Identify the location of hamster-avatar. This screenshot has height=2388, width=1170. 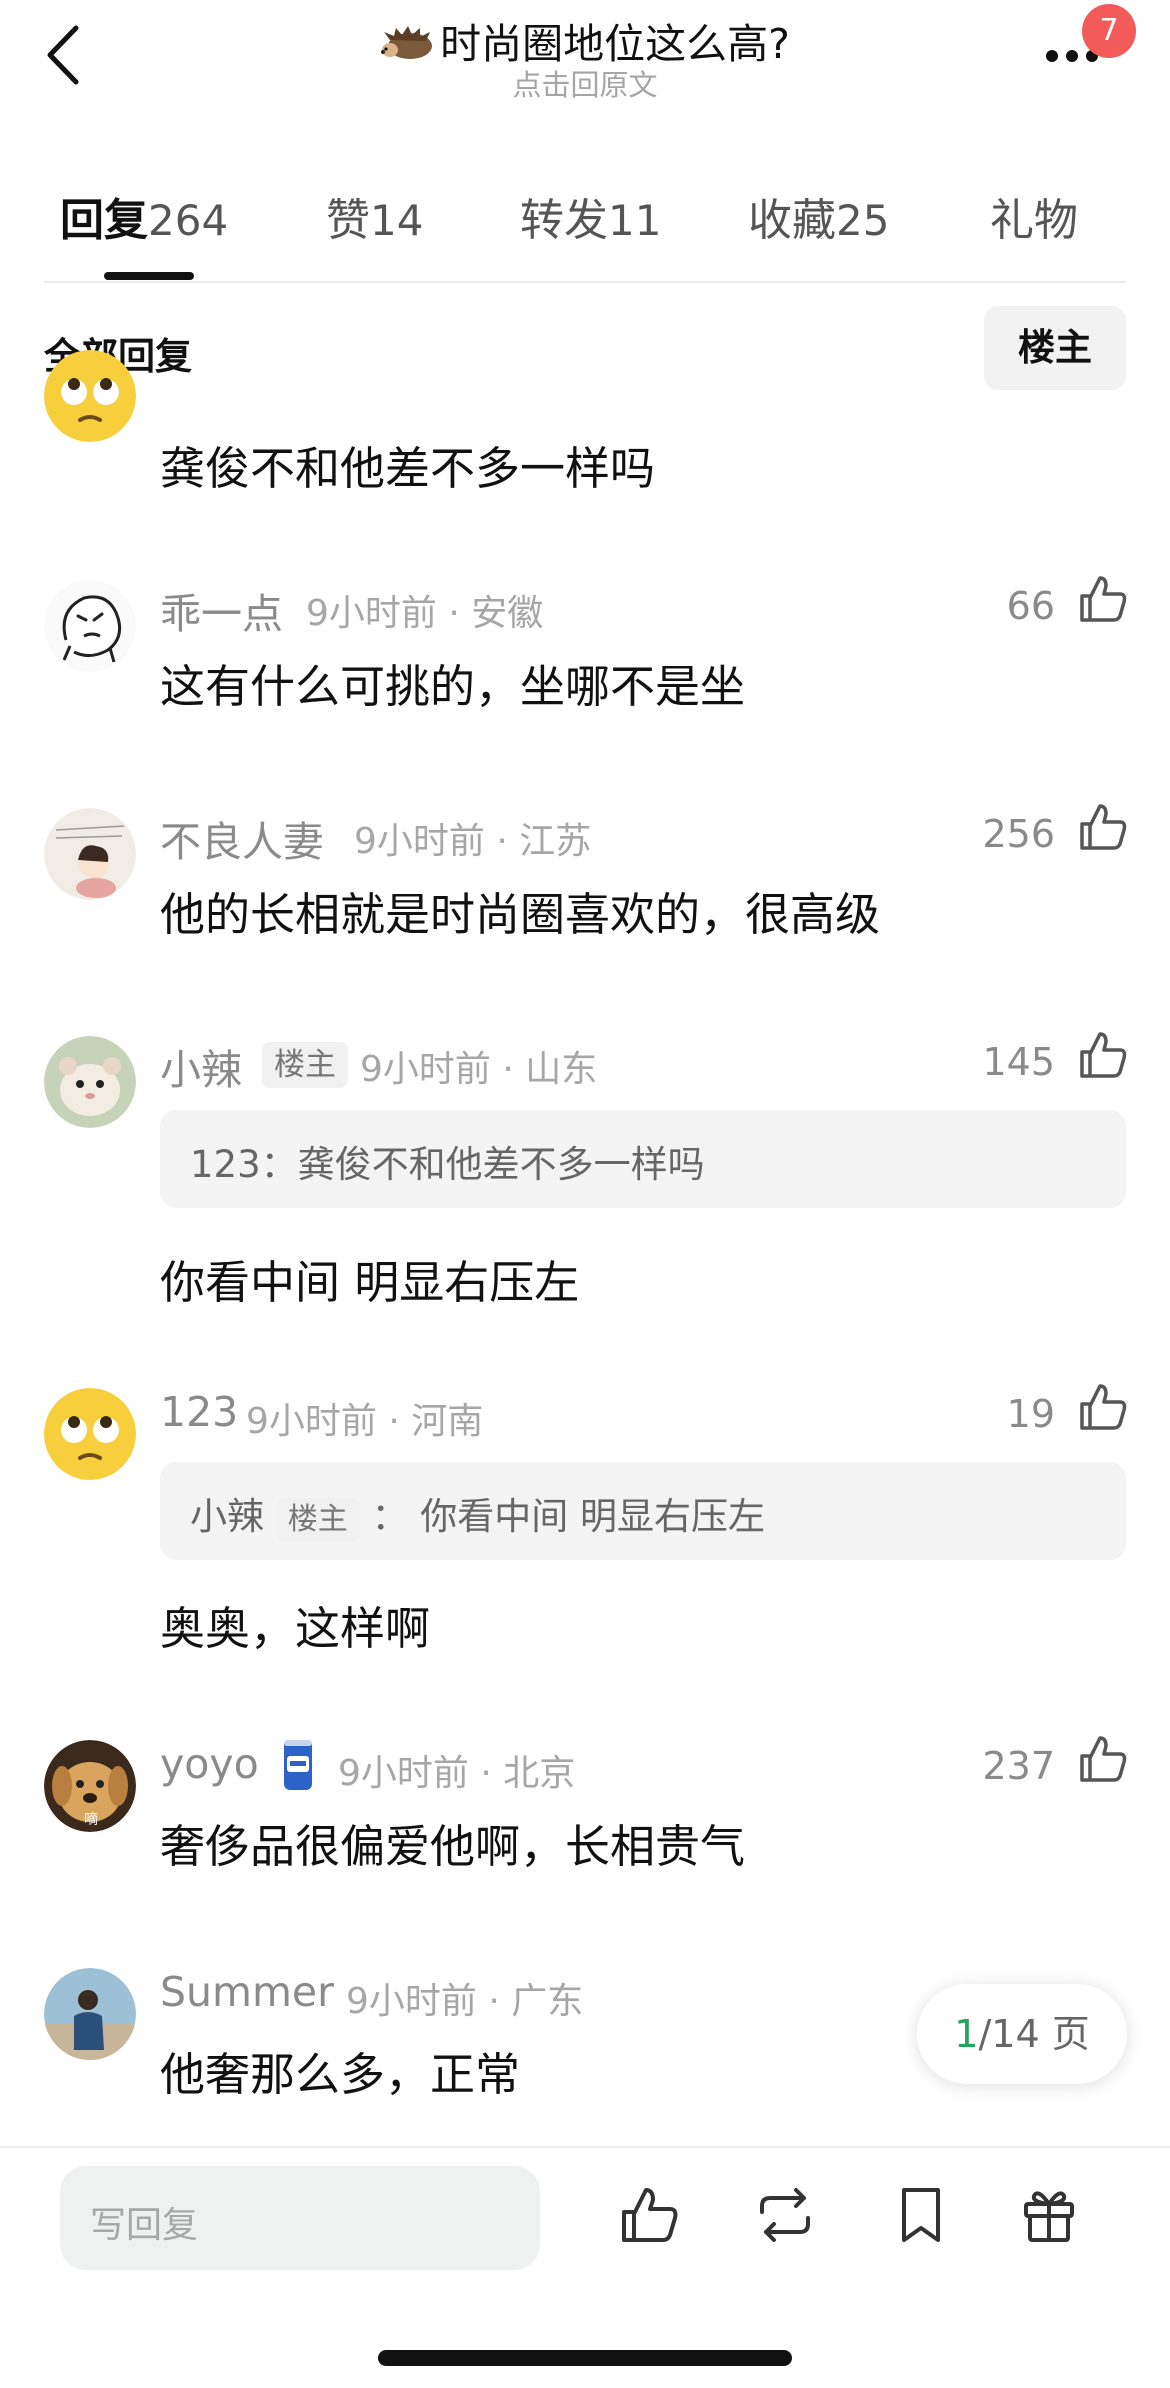
(90, 1082).